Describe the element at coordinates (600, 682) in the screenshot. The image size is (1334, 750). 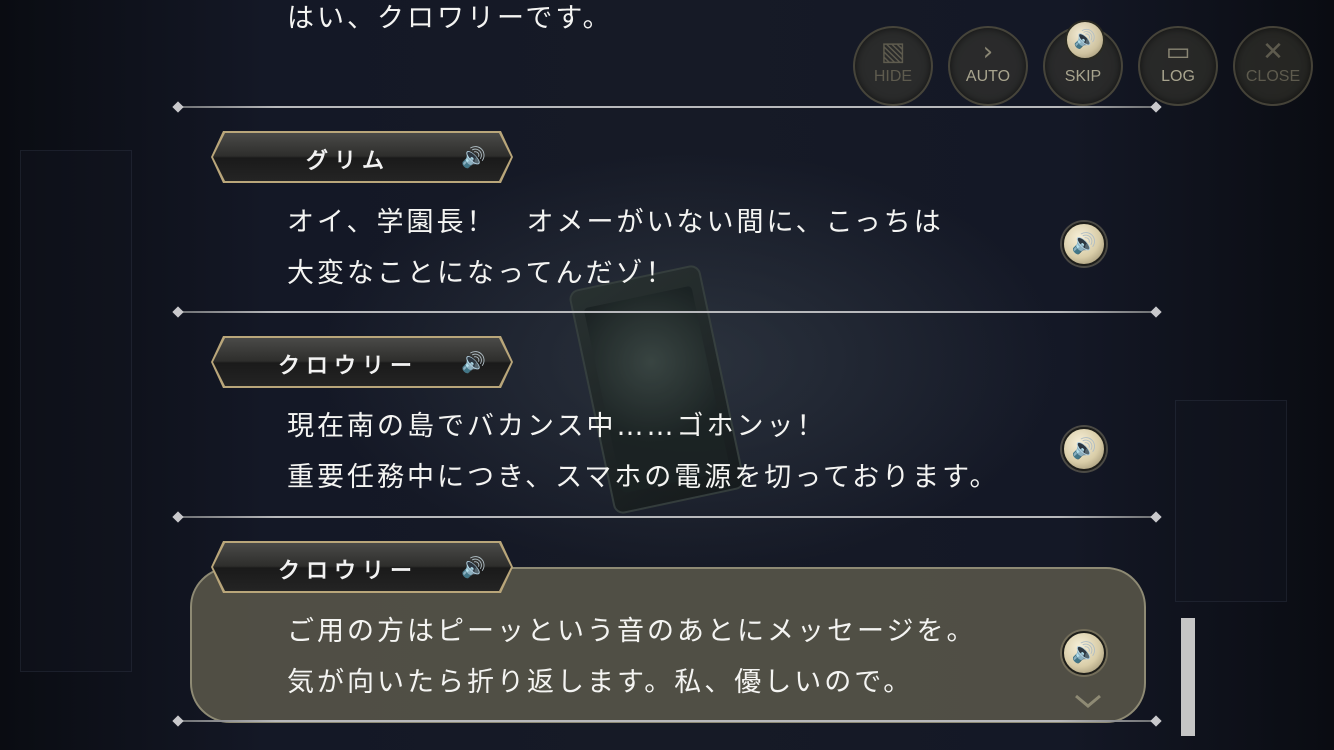
I see `log-line: 気が向いたら折り返します。私、優しいので。` at that location.